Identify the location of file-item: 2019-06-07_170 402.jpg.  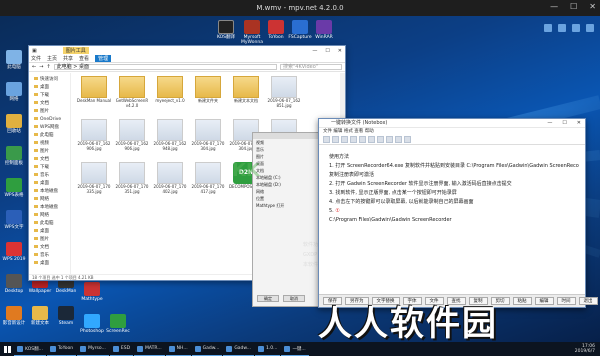
(170, 182).